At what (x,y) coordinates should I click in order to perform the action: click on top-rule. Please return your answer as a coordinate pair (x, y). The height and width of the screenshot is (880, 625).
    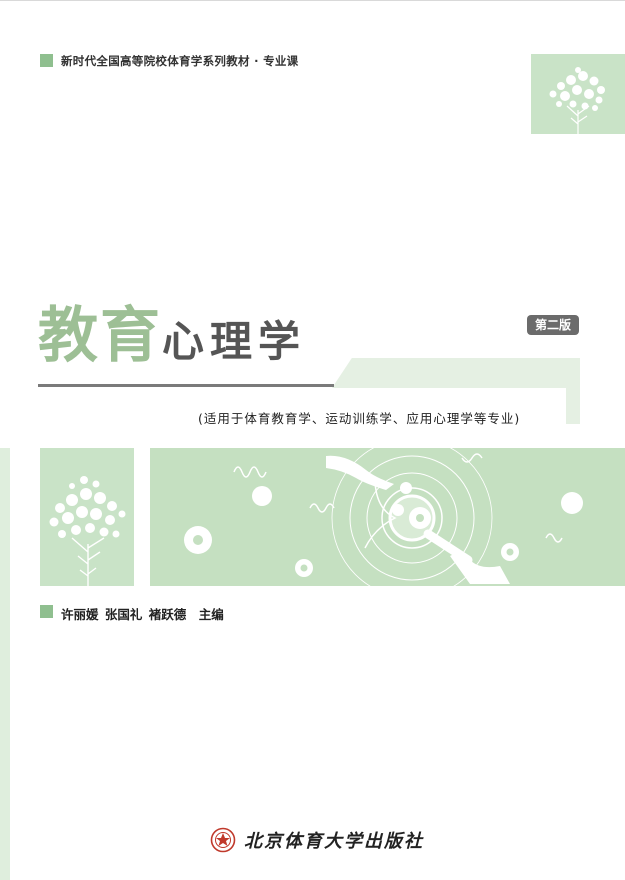
    Looking at the image, I should click on (312, 0).